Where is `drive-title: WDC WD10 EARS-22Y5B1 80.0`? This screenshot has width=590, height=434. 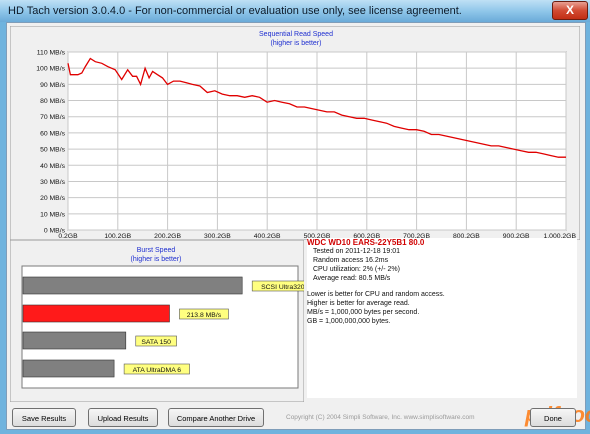 drive-title: WDC WD10 EARS-22Y5B1 80.0 is located at coordinates (366, 242).